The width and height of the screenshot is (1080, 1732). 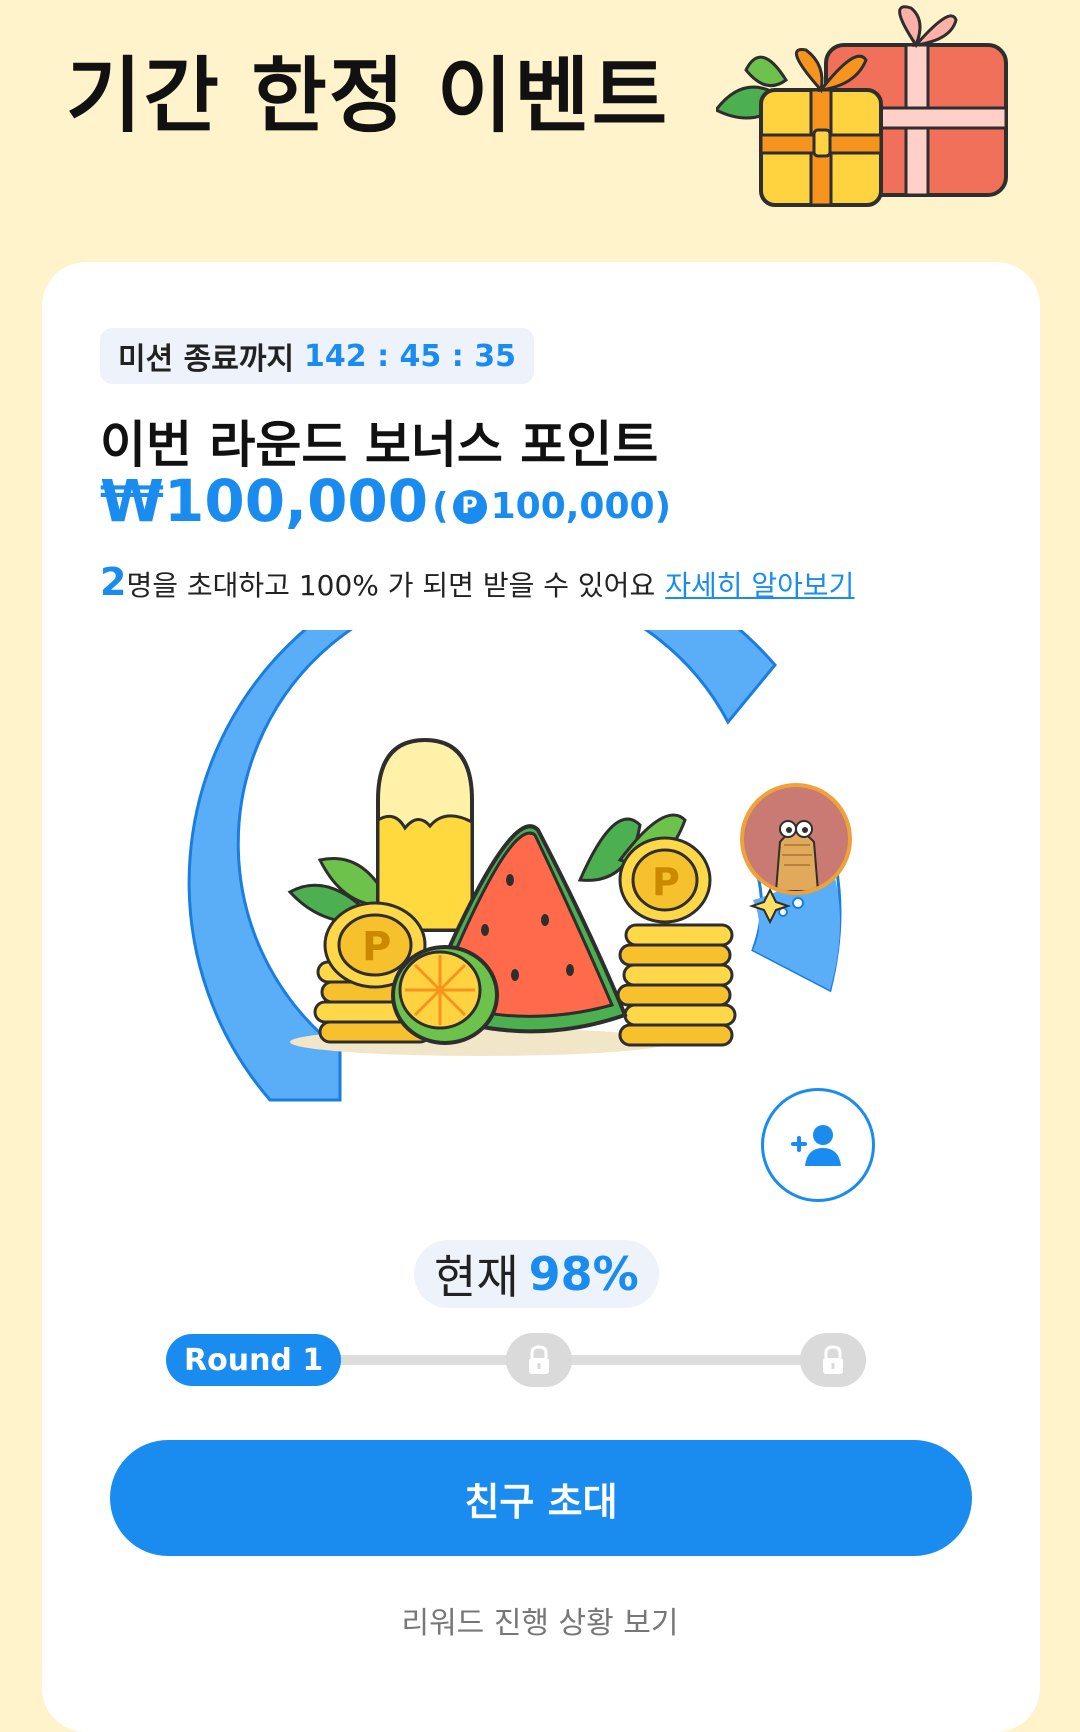 I want to click on round-3-locked, so click(x=833, y=1360).